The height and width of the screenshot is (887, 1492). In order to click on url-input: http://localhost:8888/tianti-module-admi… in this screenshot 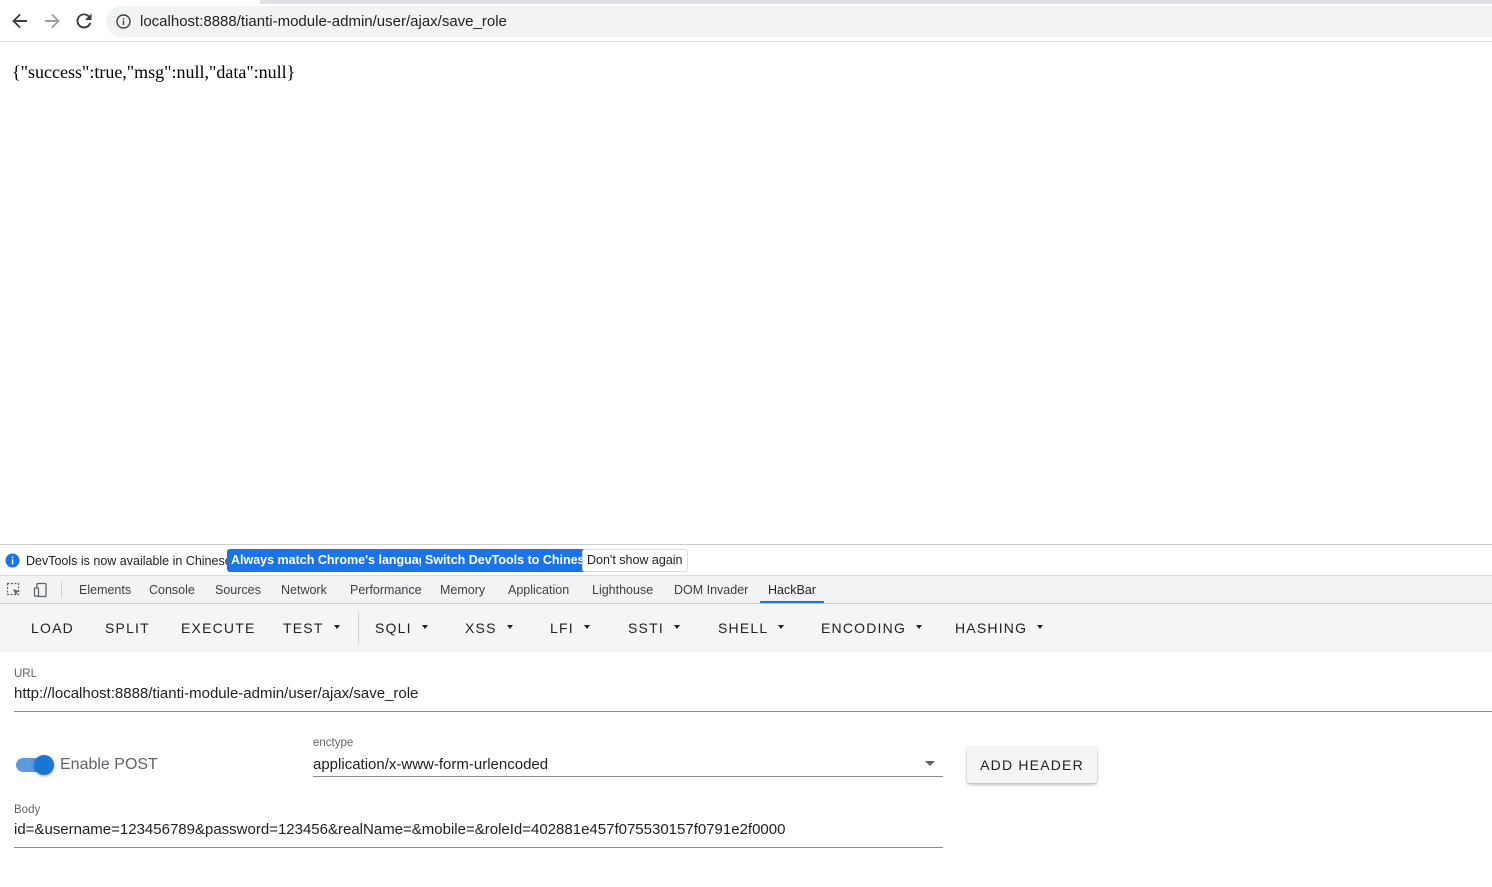, I will do `click(216, 693)`.